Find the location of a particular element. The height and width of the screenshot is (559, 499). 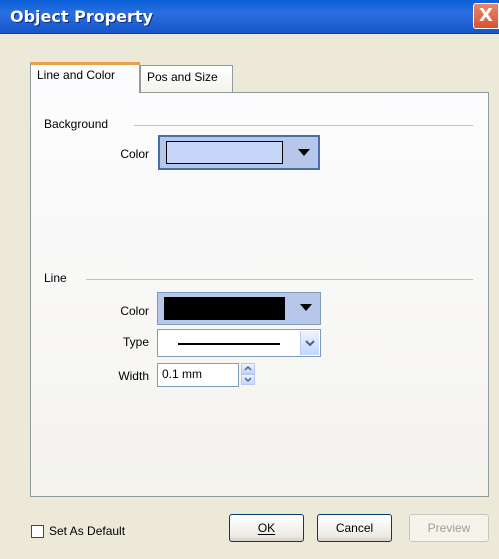

set-as-default-label: Set As Default is located at coordinates (87, 531).